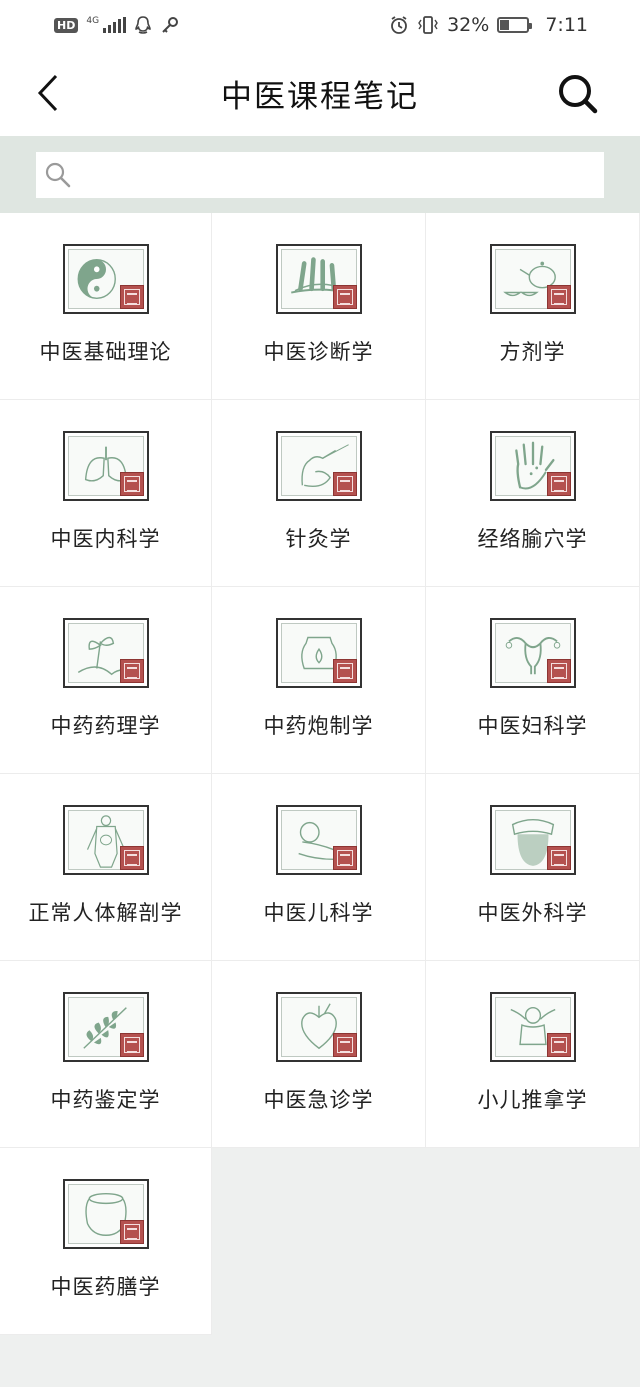 This screenshot has height=1387, width=640. I want to click on course-label: 中医急诊学, so click(318, 1100).